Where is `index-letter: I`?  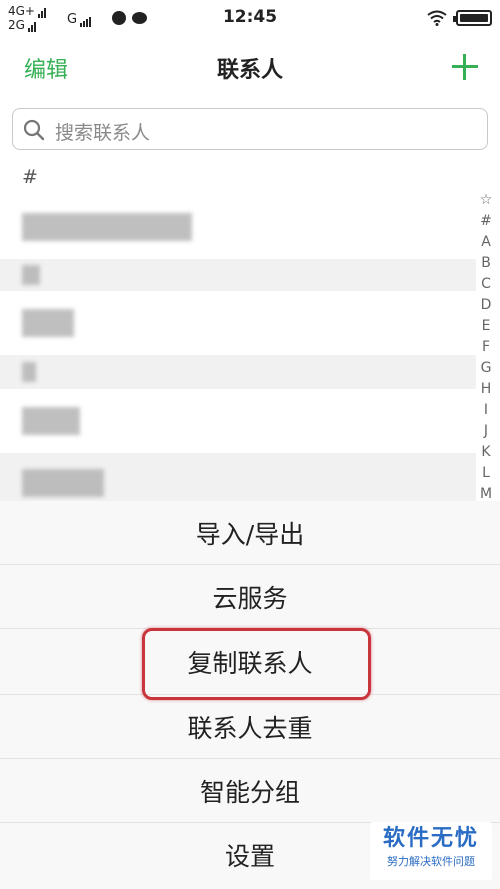
index-letter: I is located at coordinates (486, 410).